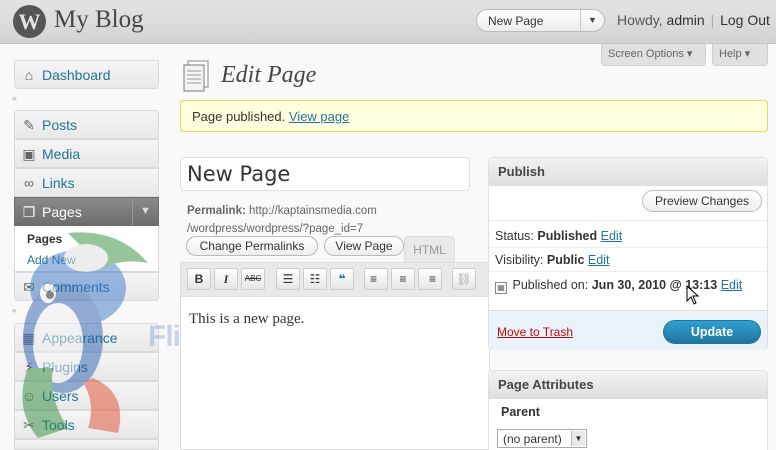 This screenshot has width=776, height=450. I want to click on change-permalinks-button: Change Permalinks, so click(252, 246).